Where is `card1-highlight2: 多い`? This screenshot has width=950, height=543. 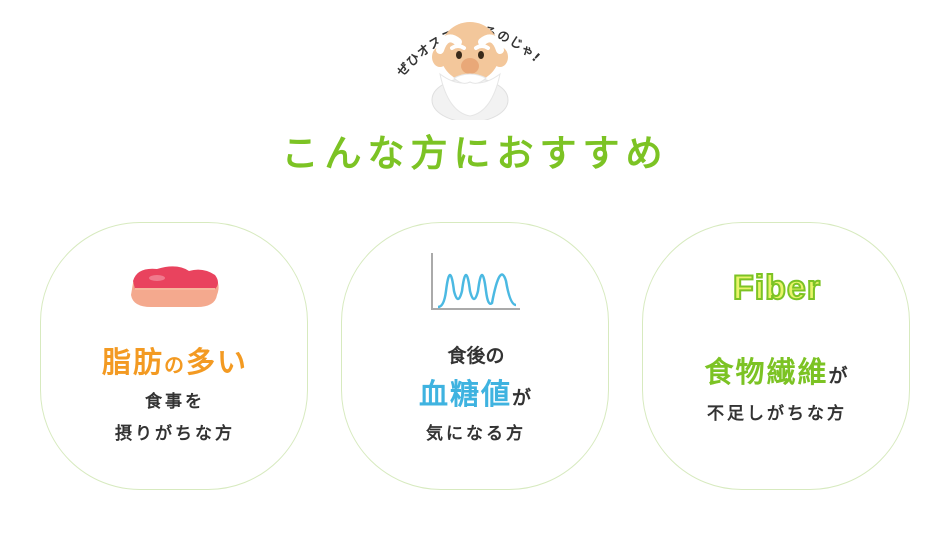 card1-highlight2: 多い is located at coordinates (217, 362).